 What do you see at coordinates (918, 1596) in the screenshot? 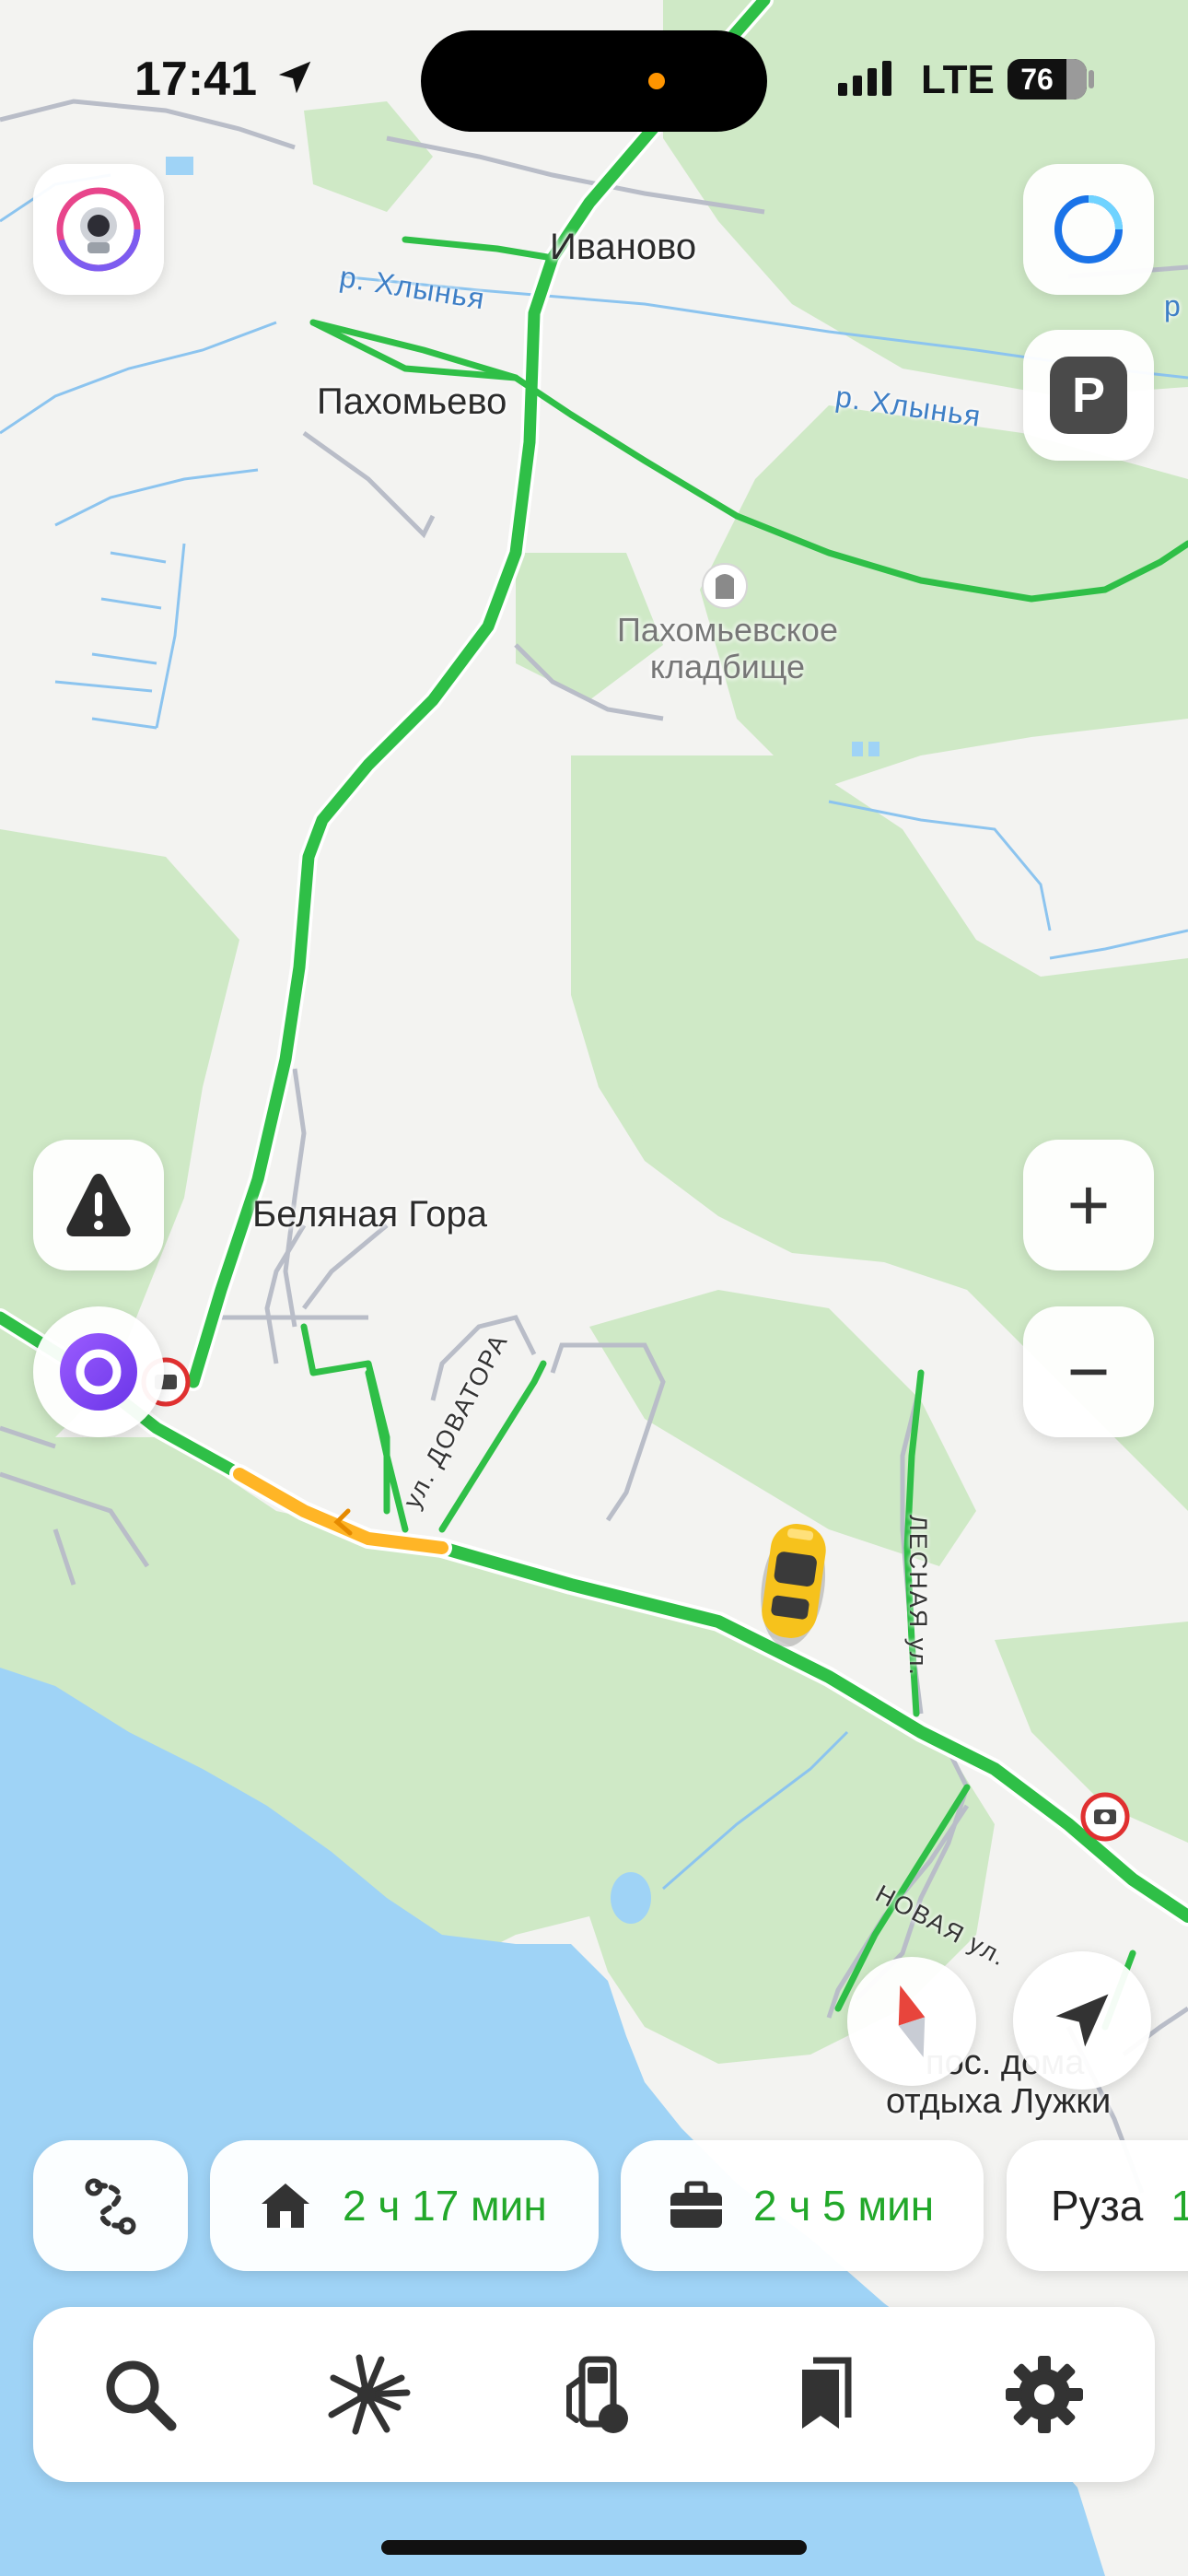
I see `street-label-lesnaya: ЛЕСНАЯ ул.` at bounding box center [918, 1596].